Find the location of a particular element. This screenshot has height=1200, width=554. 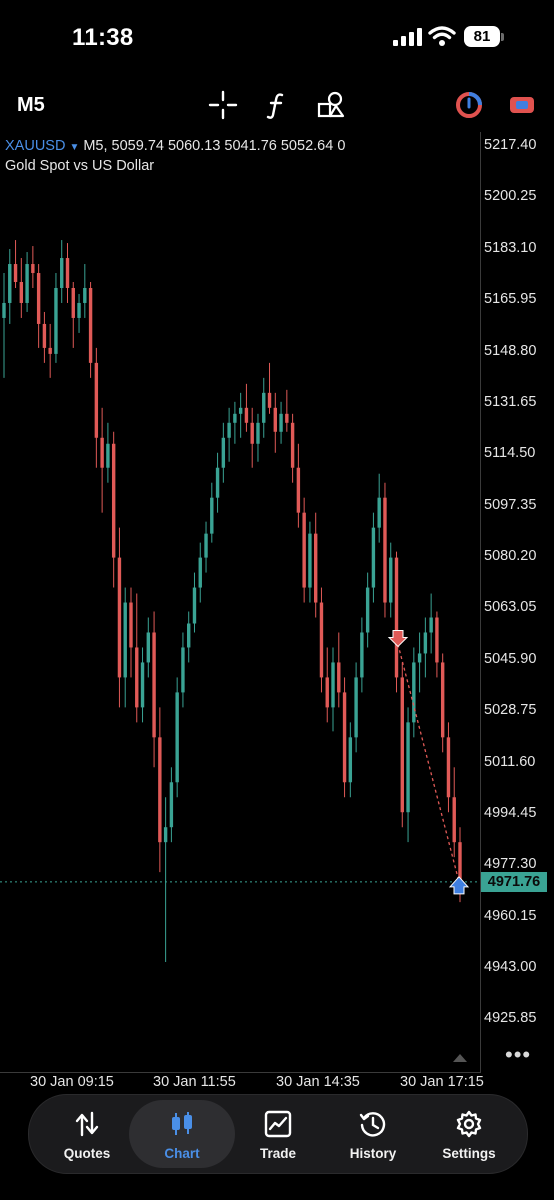

quotes-icon is located at coordinates (87, 1124).